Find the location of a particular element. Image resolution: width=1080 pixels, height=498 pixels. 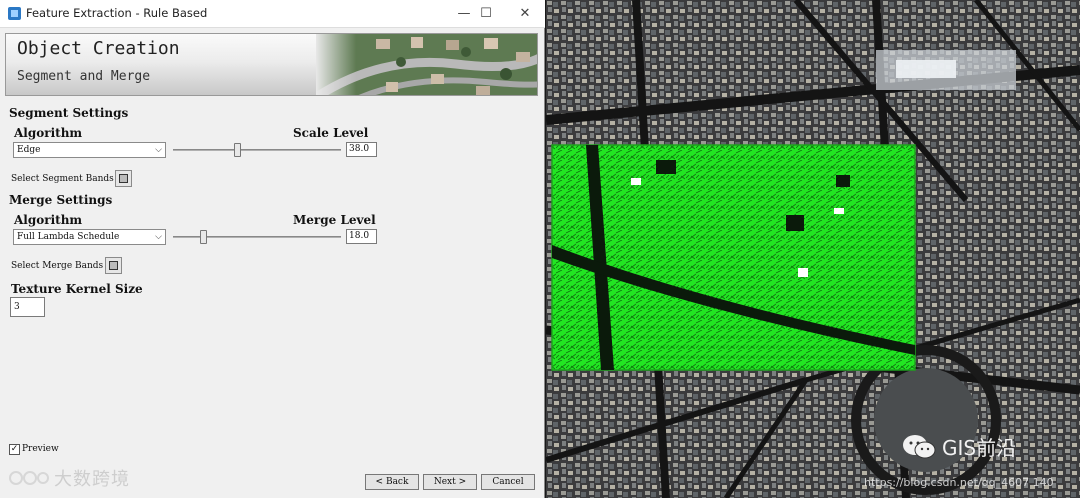

maximize-button: ☐ is located at coordinates (486, 14).